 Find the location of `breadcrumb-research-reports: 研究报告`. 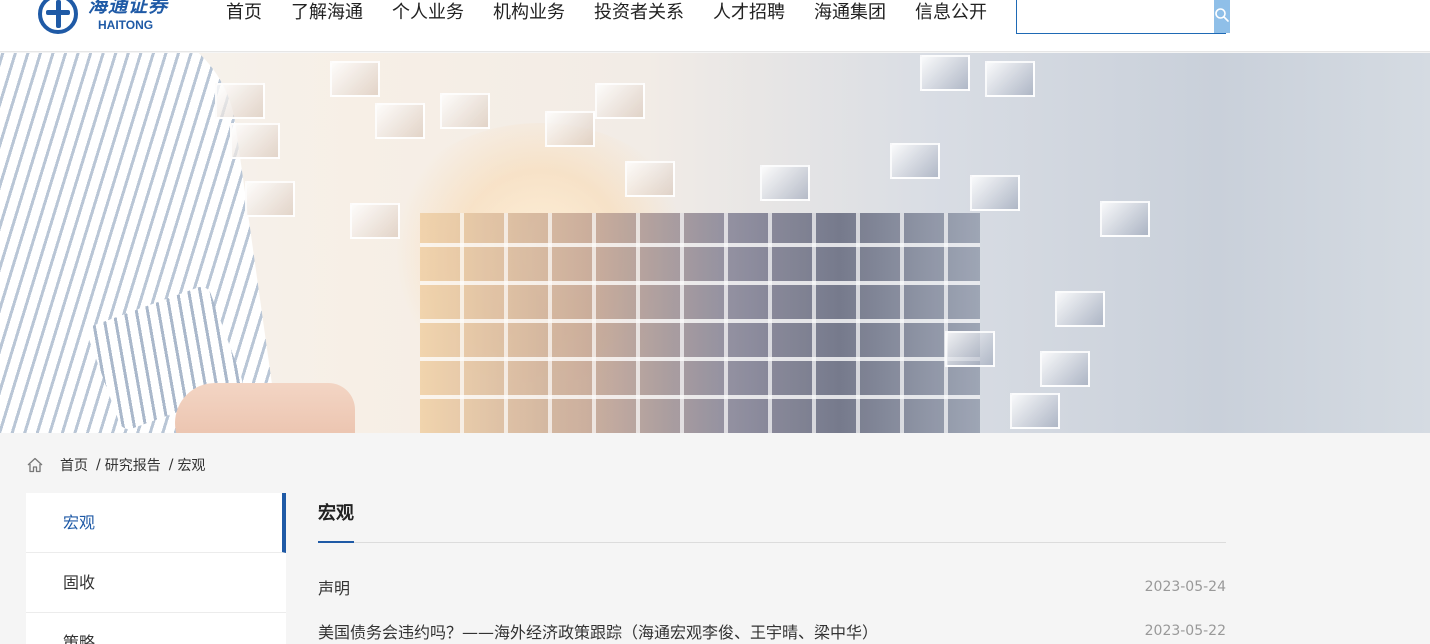

breadcrumb-research-reports: 研究报告 is located at coordinates (133, 465).